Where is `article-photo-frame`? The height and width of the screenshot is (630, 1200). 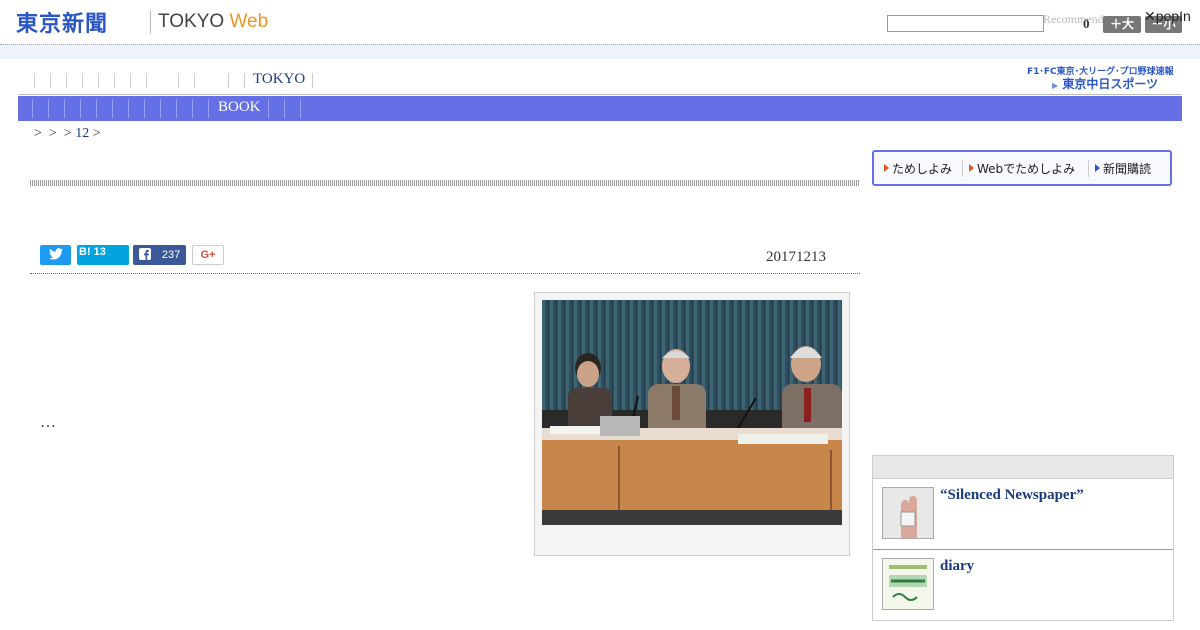 article-photo-frame is located at coordinates (692, 424).